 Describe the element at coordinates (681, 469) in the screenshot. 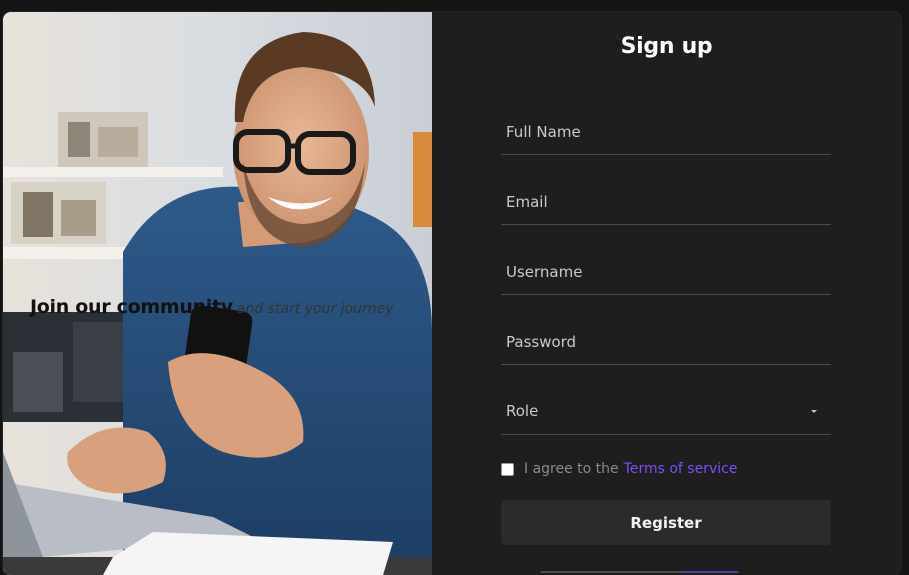

I see `terms-link: Terms of service` at that location.